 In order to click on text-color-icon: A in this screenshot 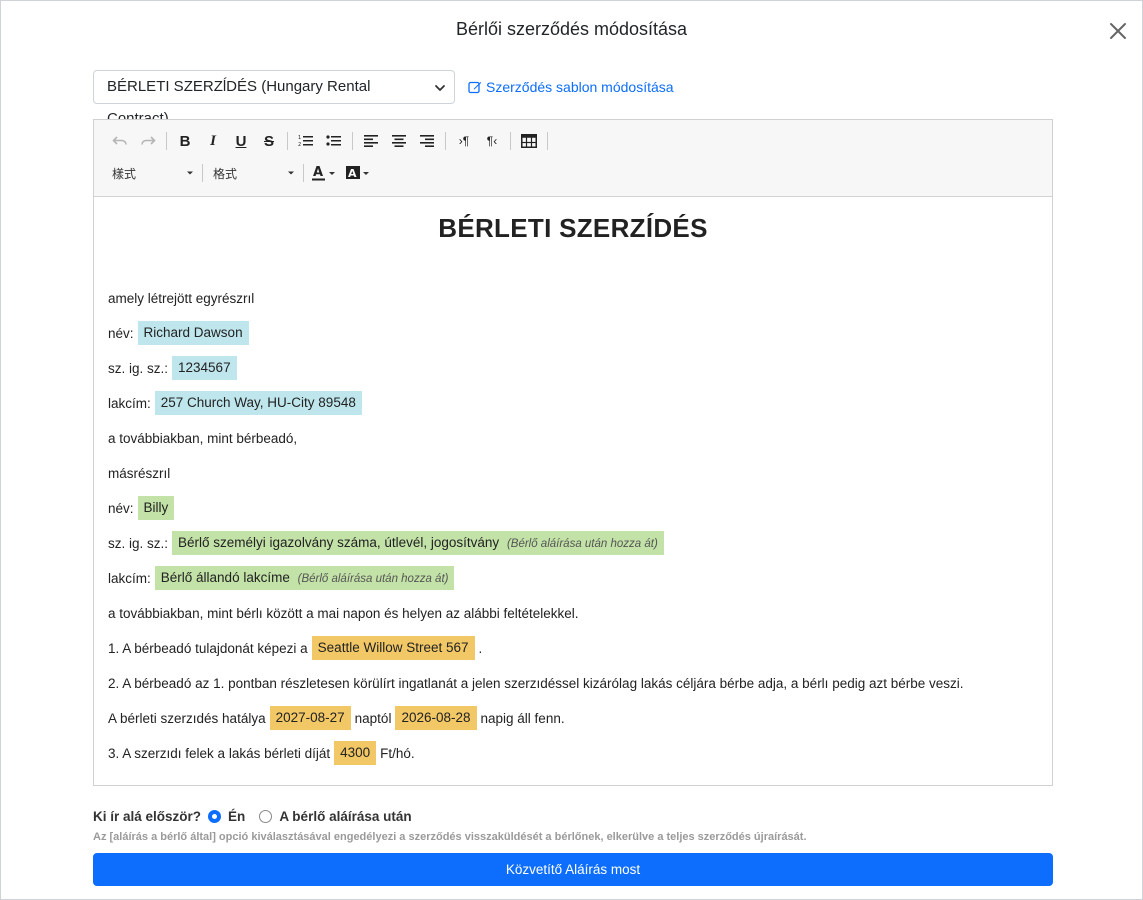, I will do `click(323, 173)`.